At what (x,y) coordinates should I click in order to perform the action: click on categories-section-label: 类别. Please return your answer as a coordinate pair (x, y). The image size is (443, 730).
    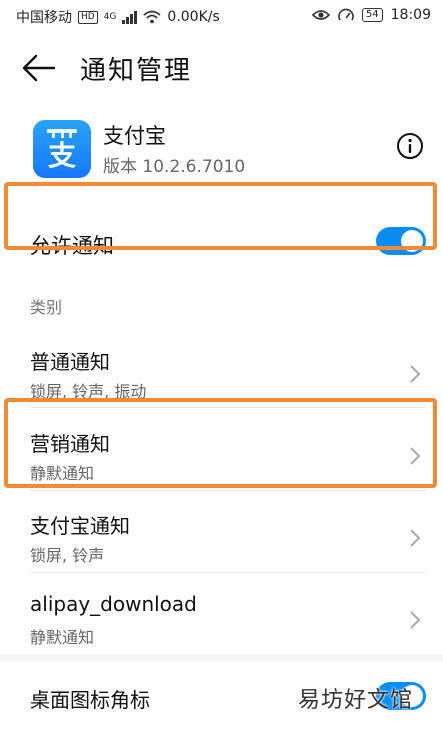
    Looking at the image, I should click on (46, 307).